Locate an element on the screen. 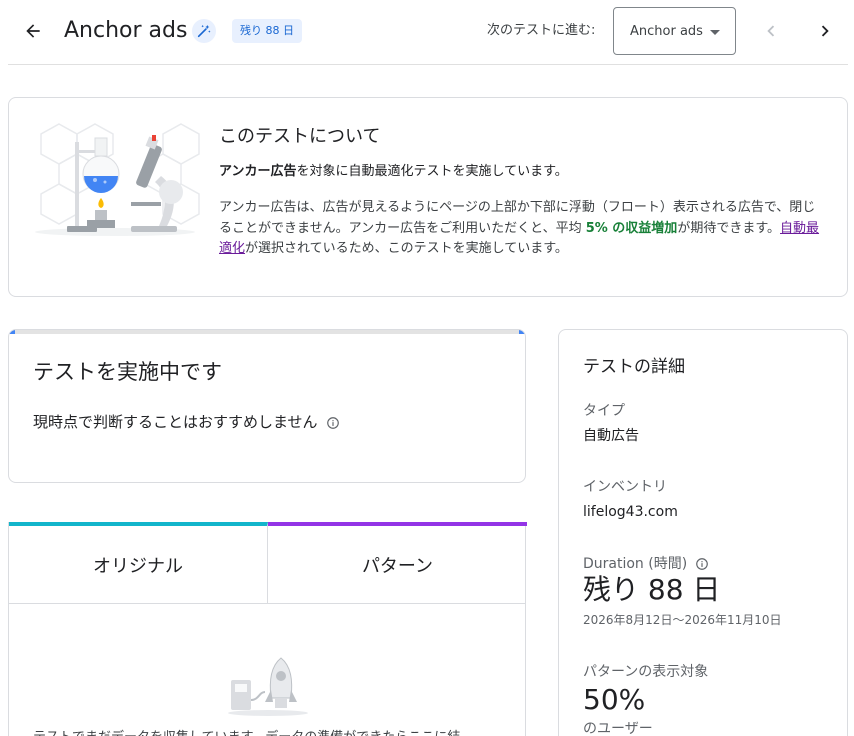 The height and width of the screenshot is (736, 854). details-title: テストの詳細 is located at coordinates (634, 367).